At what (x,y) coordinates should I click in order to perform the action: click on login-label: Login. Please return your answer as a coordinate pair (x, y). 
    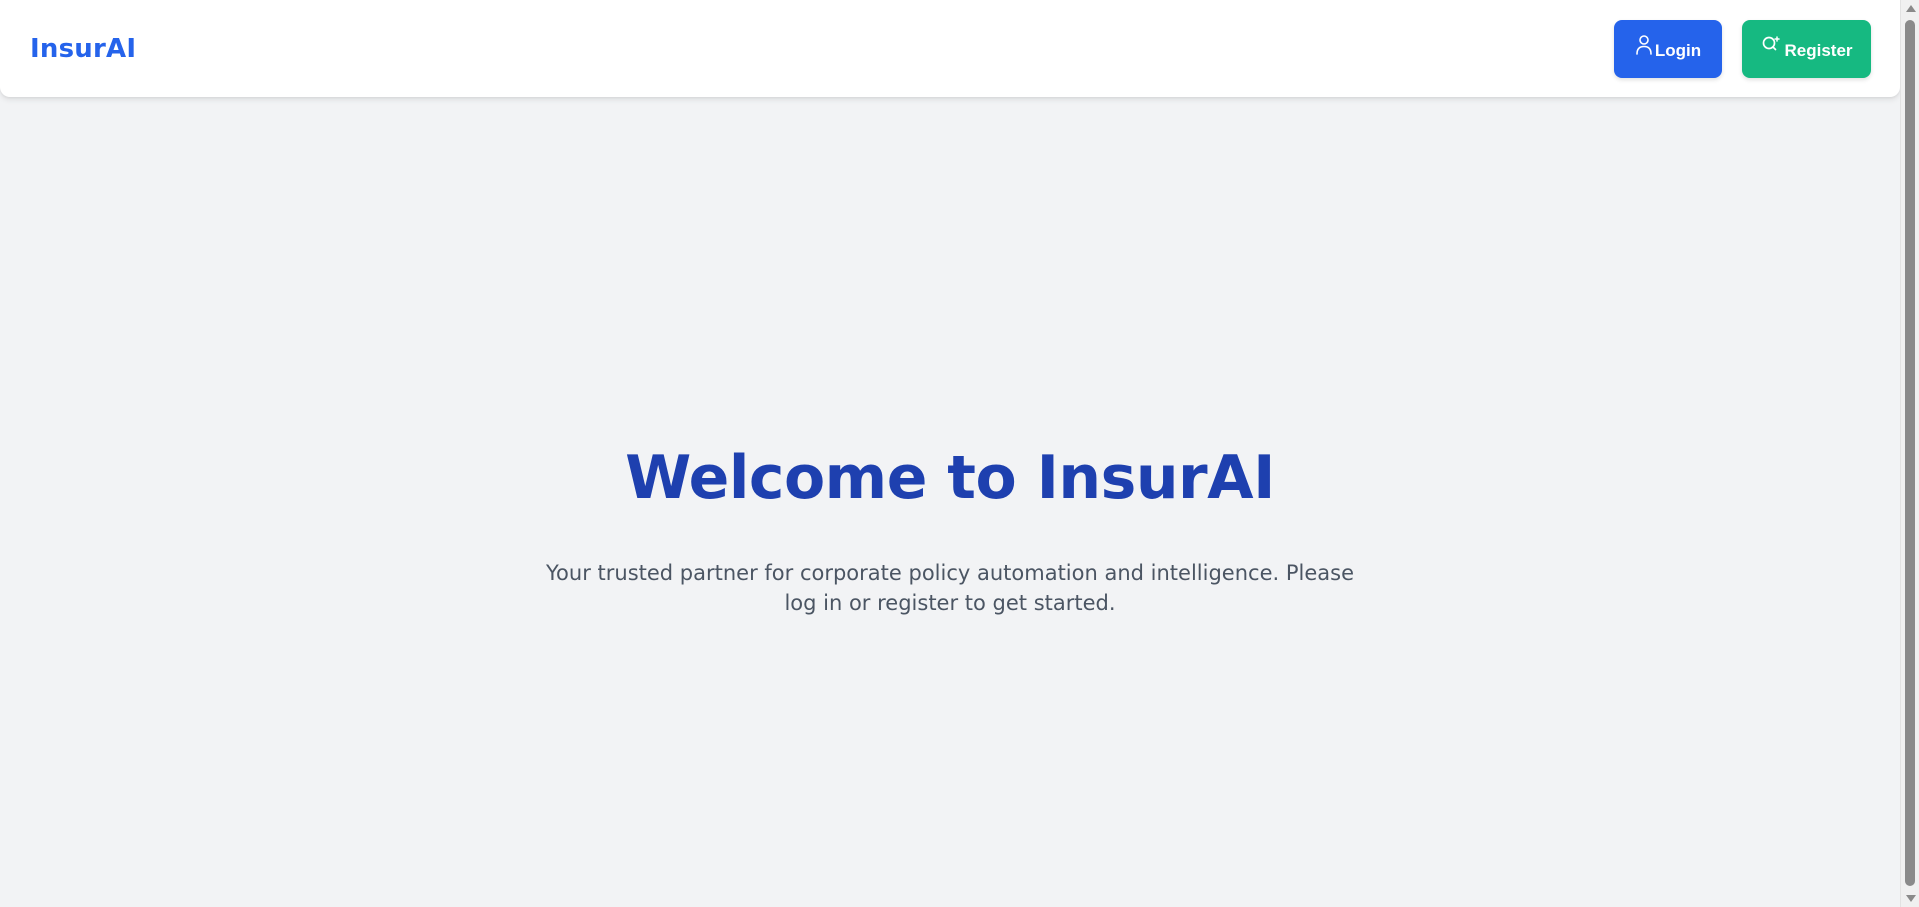
    Looking at the image, I should click on (1678, 50).